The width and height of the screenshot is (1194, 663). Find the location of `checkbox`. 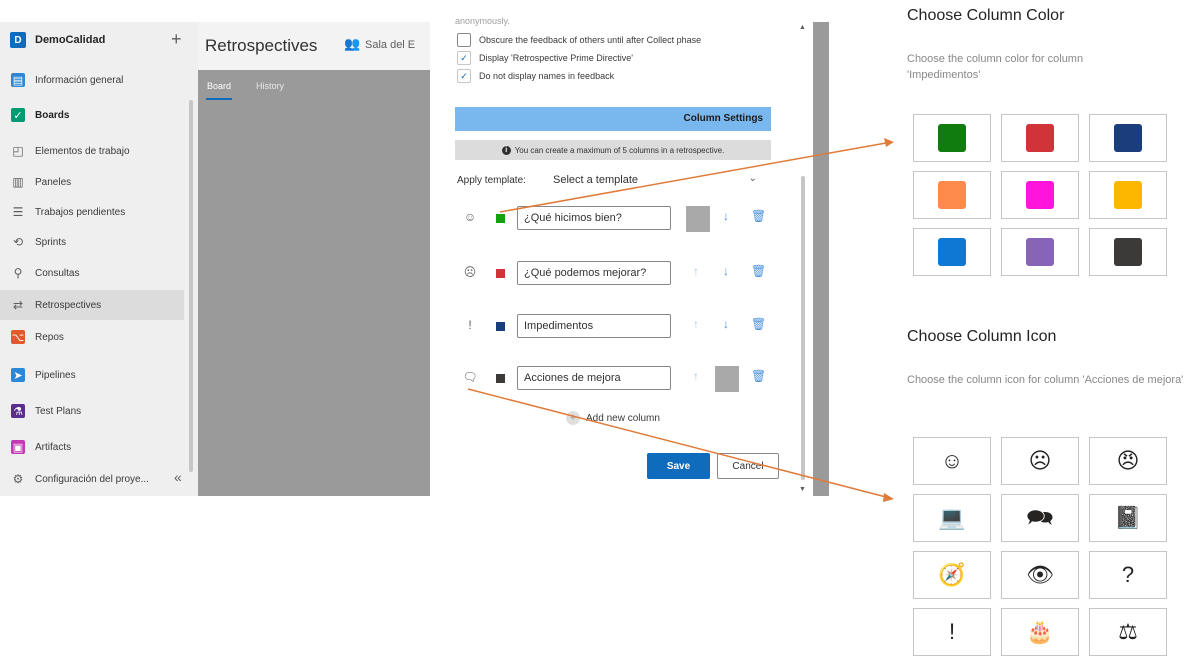

checkbox is located at coordinates (464, 40).